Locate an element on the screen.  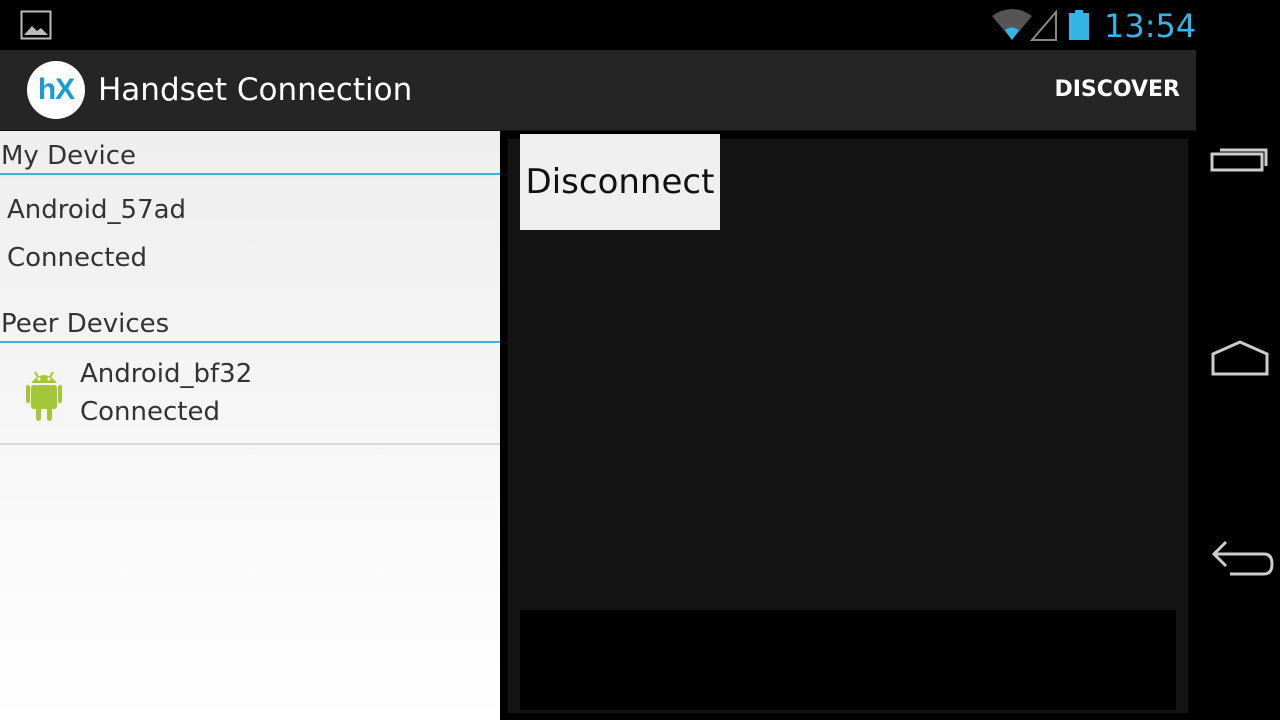
detail-output-area is located at coordinates (848, 660).